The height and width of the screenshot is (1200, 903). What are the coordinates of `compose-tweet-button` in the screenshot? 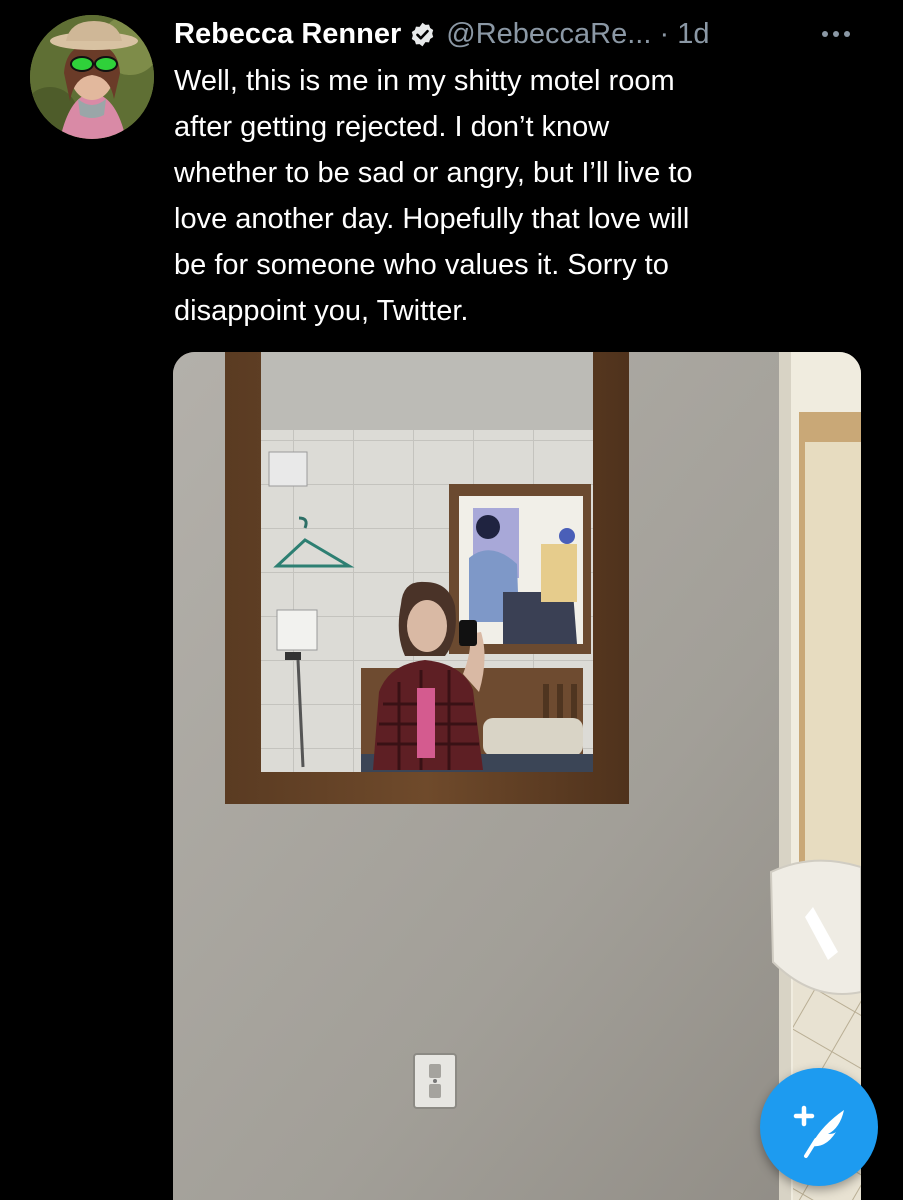 It's located at (819, 1127).